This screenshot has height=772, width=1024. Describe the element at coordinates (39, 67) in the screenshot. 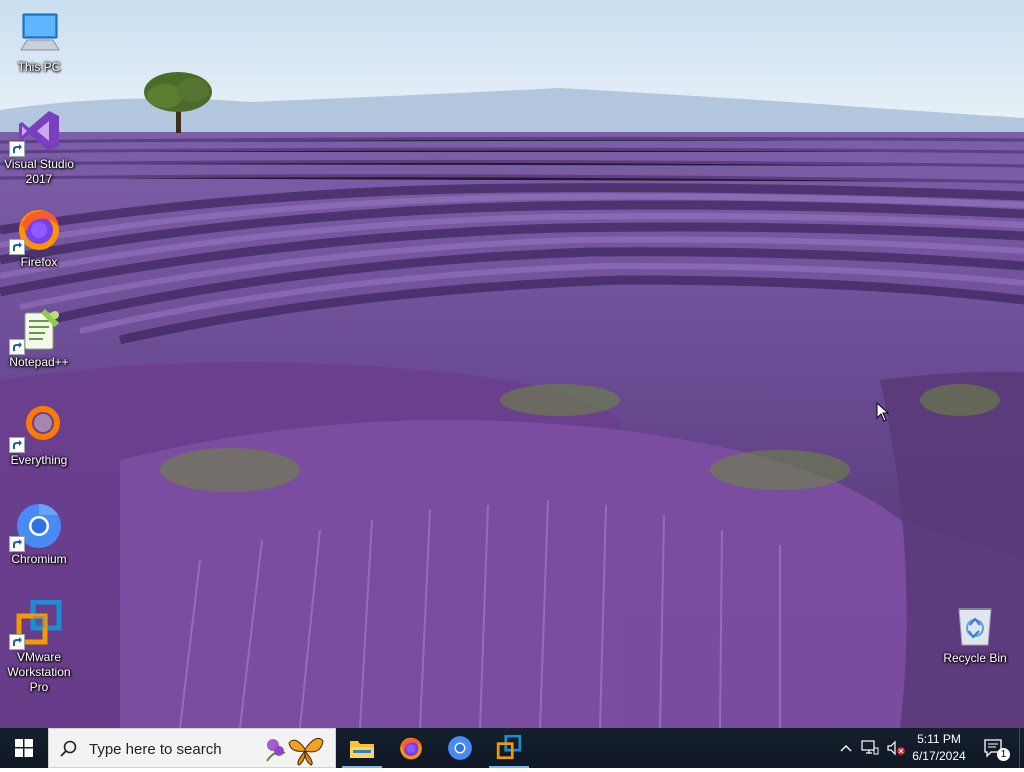

I see `desktop-icon-label: This PC` at that location.